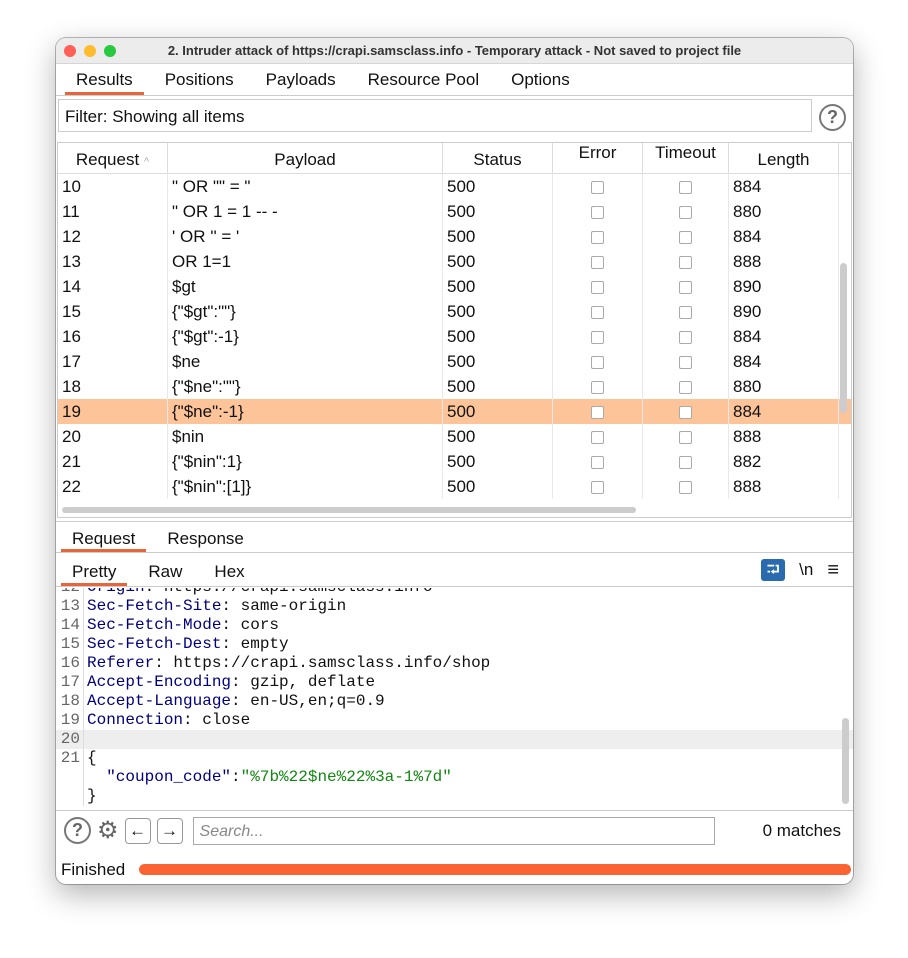 This screenshot has height=958, width=908. Describe the element at coordinates (165, 570) in the screenshot. I see `tab-raw: Raw` at that location.